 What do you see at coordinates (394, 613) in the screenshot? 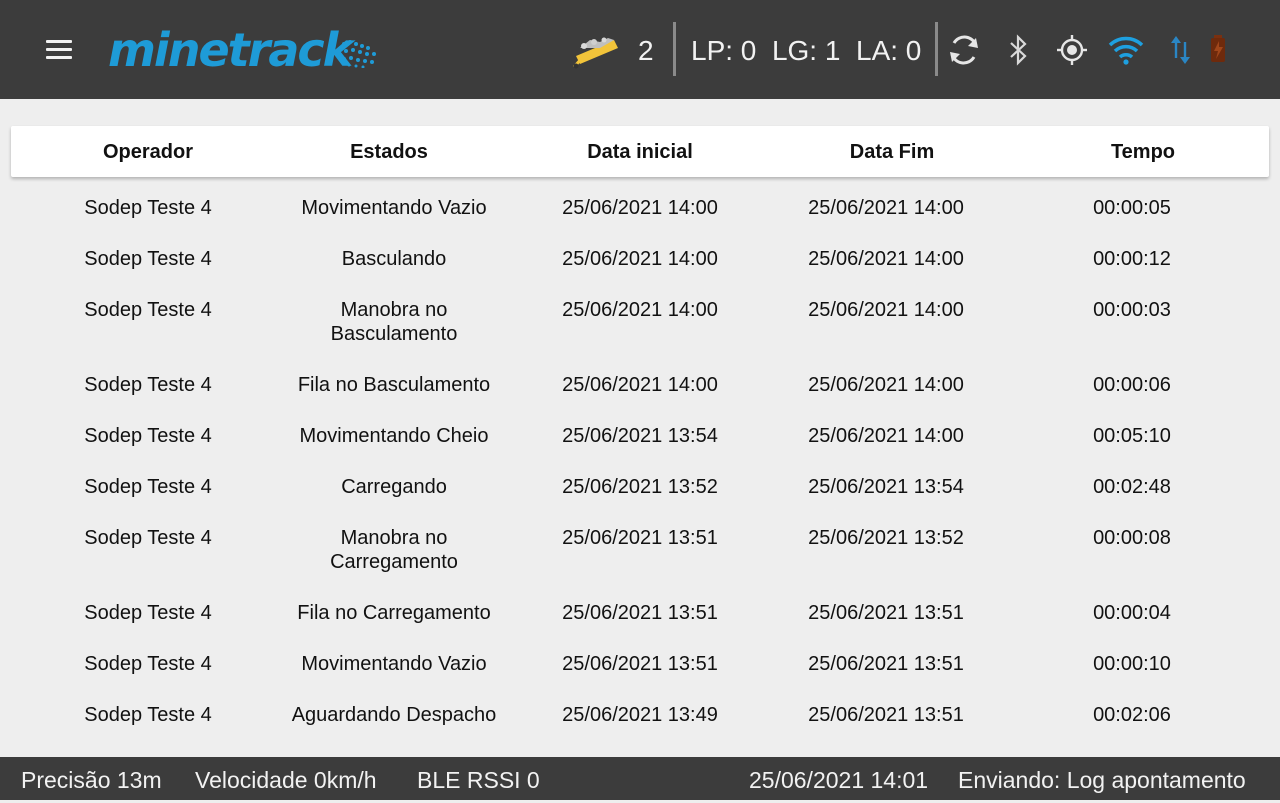
I see `cell-estado: Fila no Carregamento` at bounding box center [394, 613].